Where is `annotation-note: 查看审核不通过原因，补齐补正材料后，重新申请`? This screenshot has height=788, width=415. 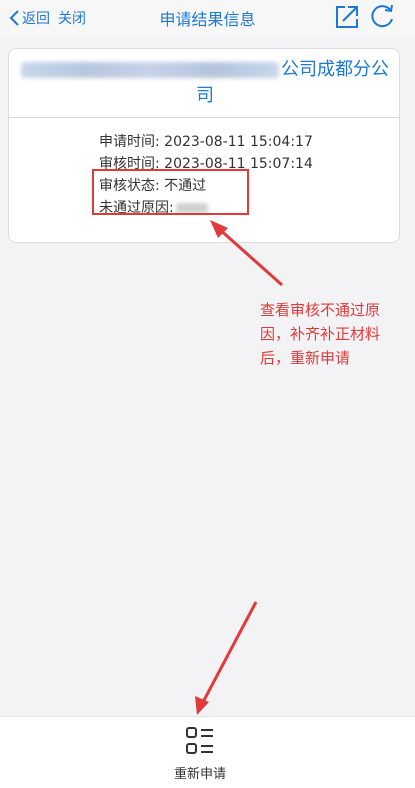 annotation-note: 查看审核不通过原因，补齐补正材料后，重新申请 is located at coordinates (320, 334).